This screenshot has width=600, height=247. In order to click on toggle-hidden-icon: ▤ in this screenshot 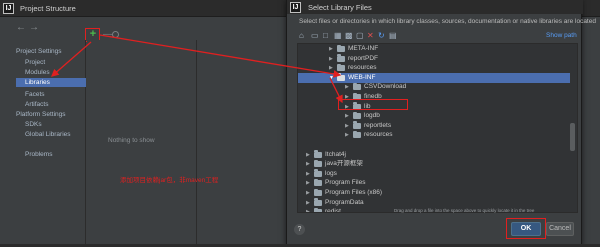, I will do `click(393, 36)`.